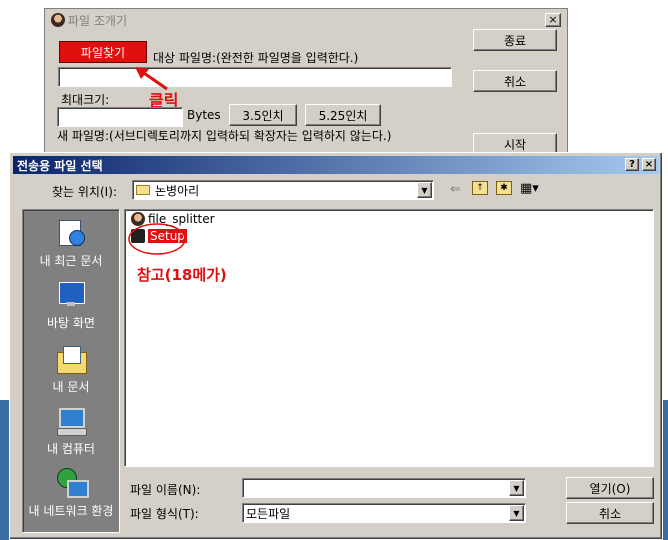 The image size is (668, 540). What do you see at coordinates (182, 275) in the screenshot?
I see `size-note: 참고(18메가)` at bounding box center [182, 275].